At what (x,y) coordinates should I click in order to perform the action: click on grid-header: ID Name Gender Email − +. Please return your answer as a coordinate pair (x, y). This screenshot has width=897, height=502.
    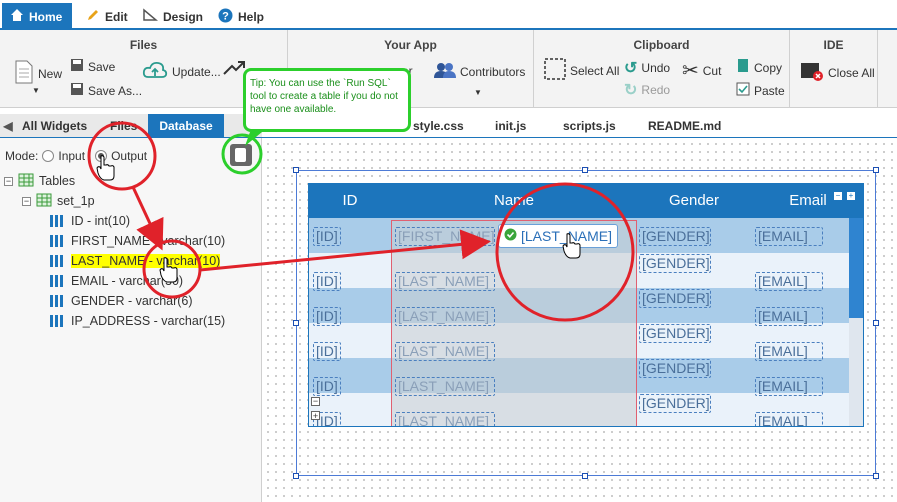
    Looking at the image, I should click on (586, 201).